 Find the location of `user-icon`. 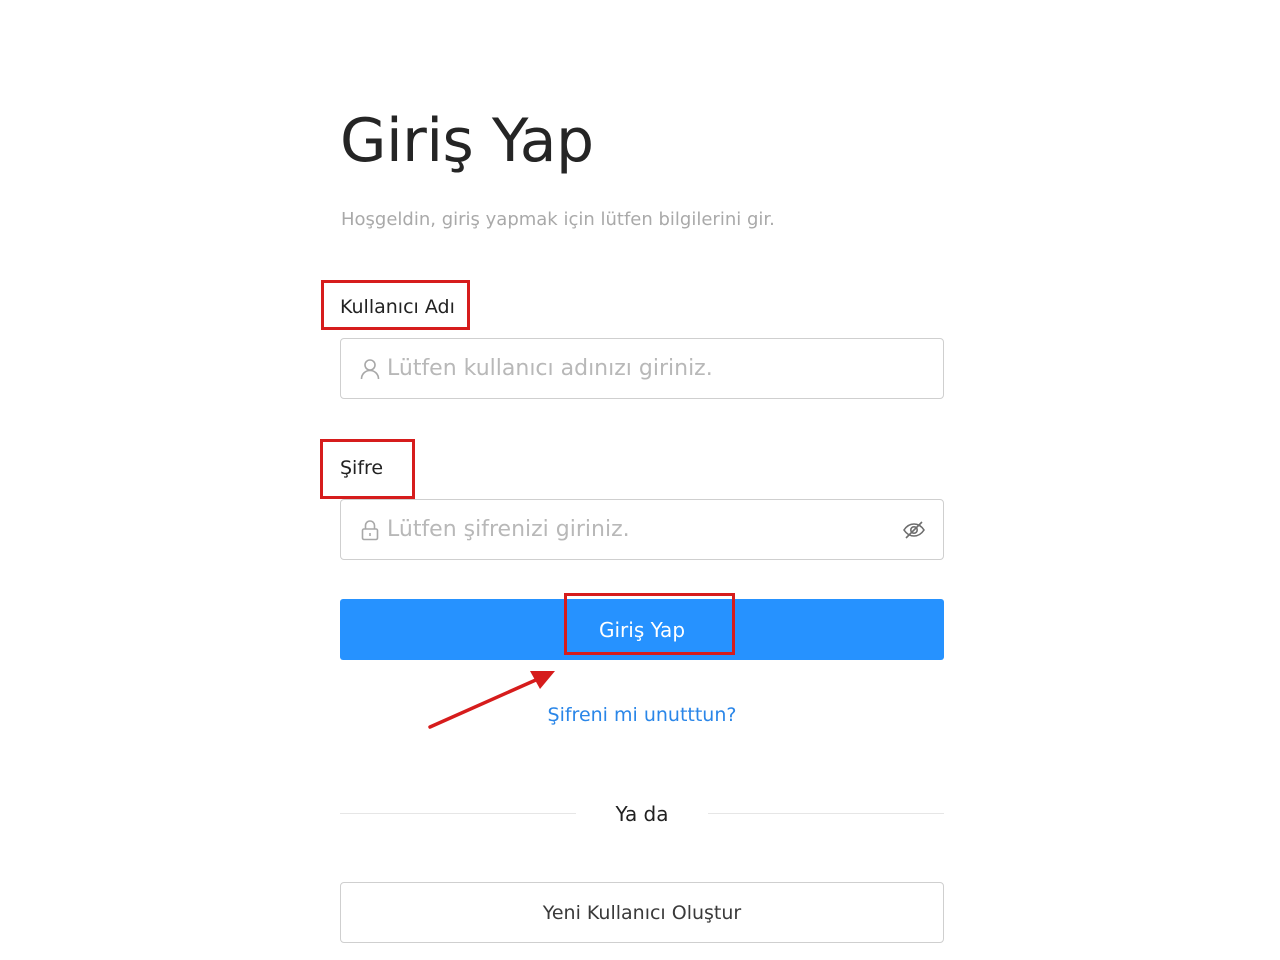

user-icon is located at coordinates (370, 369).